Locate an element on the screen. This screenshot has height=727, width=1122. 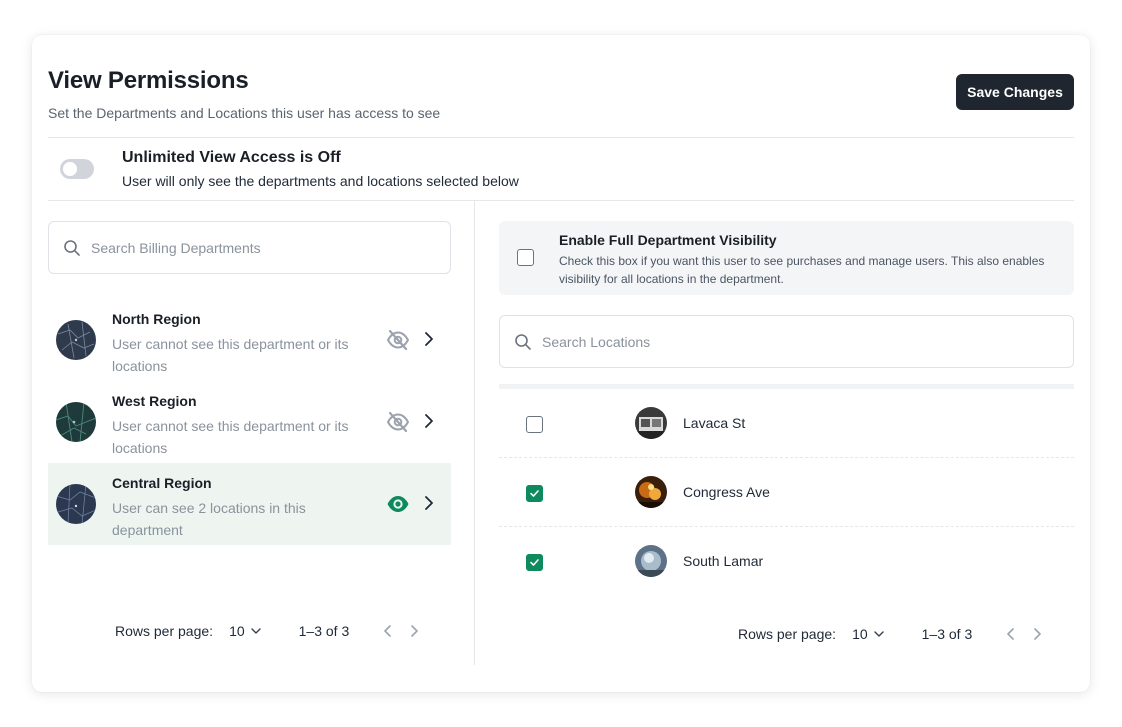
location-search-input is located at coordinates (692, 341).